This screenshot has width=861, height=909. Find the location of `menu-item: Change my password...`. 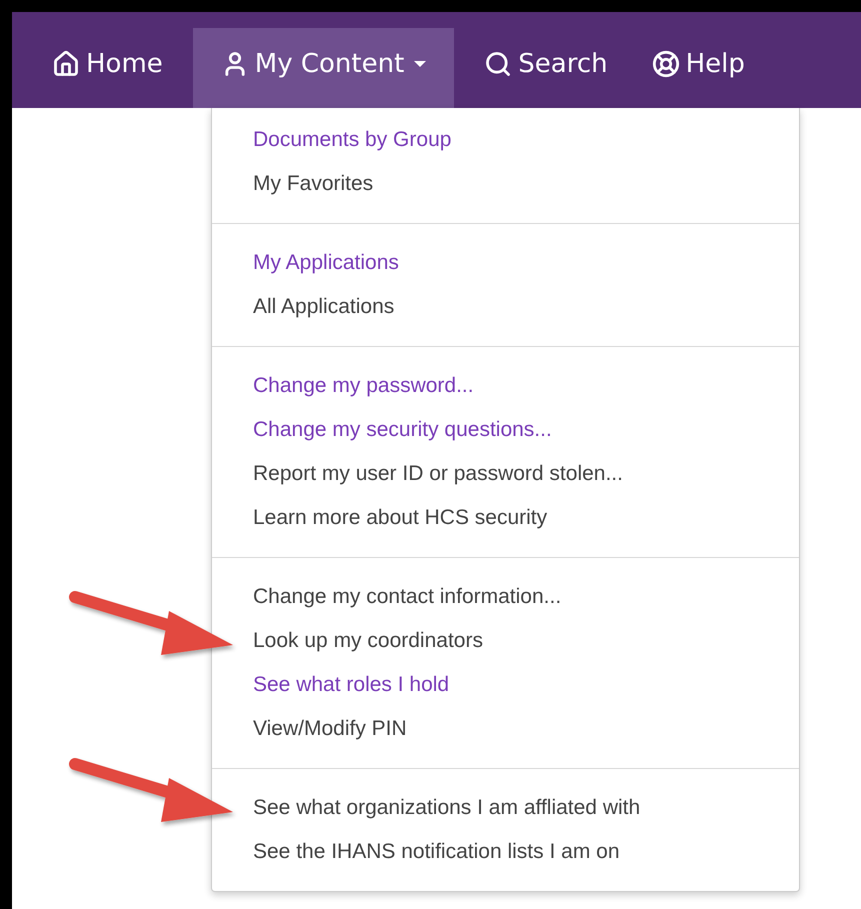

menu-item: Change my password... is located at coordinates (363, 386).